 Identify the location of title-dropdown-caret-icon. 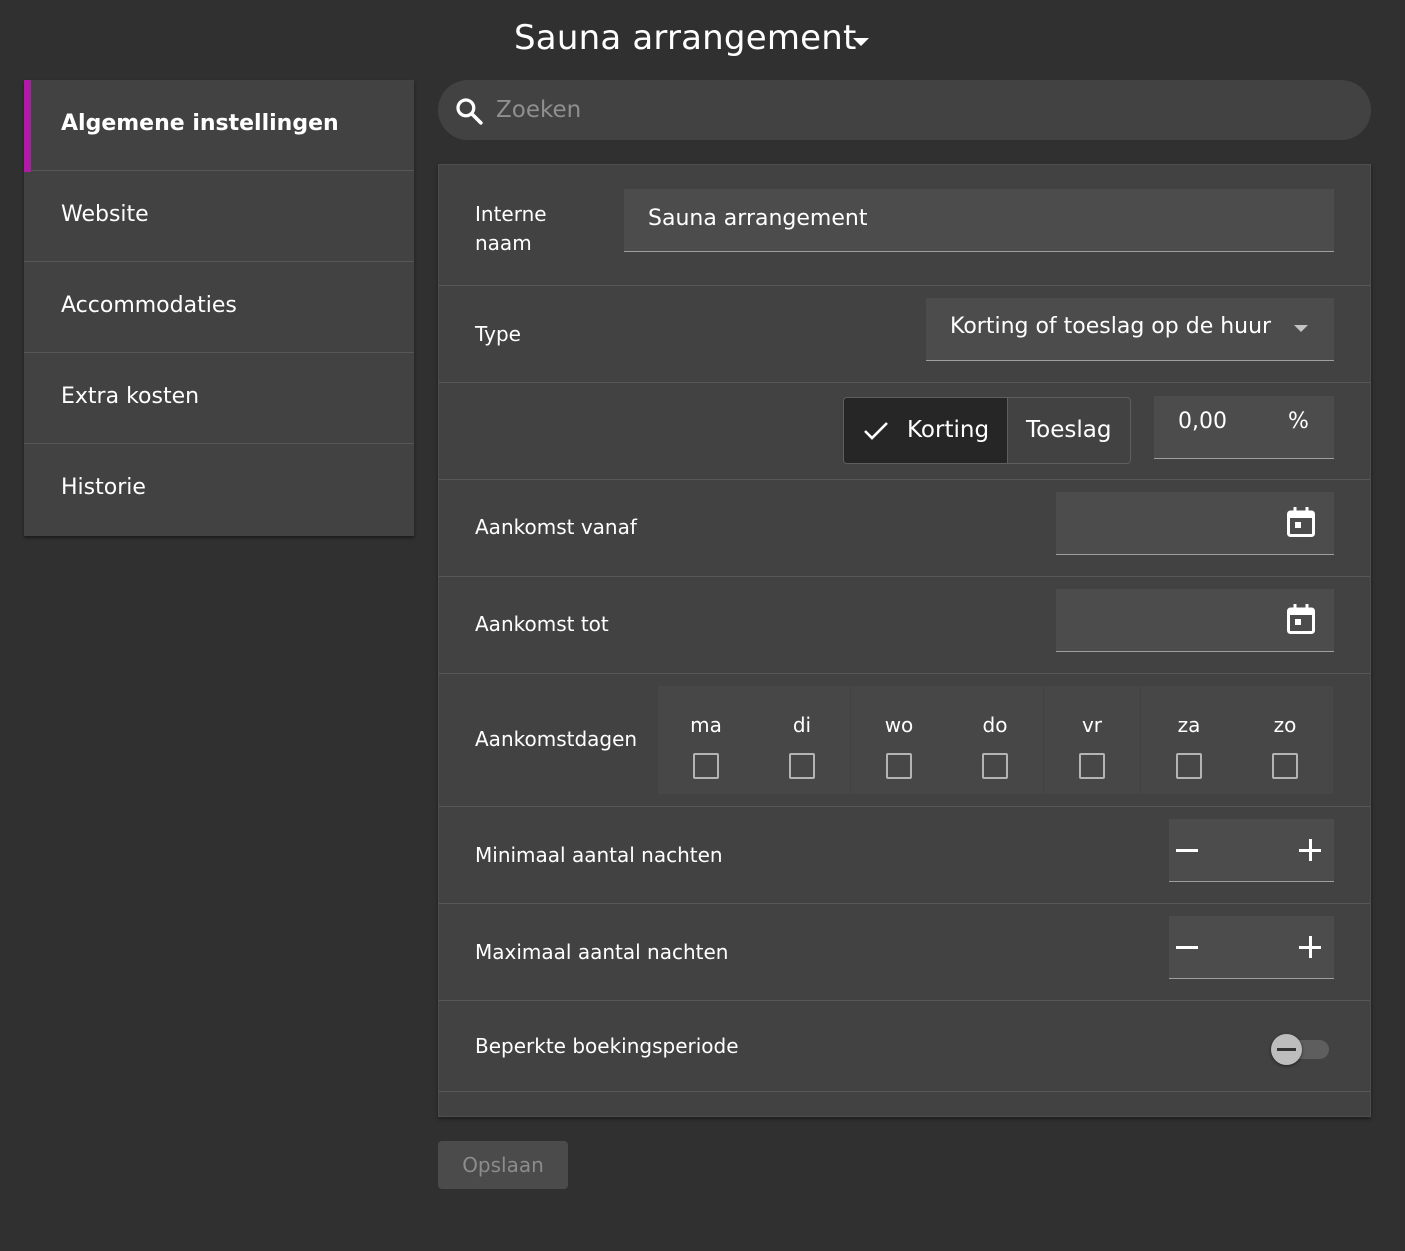
(861, 42).